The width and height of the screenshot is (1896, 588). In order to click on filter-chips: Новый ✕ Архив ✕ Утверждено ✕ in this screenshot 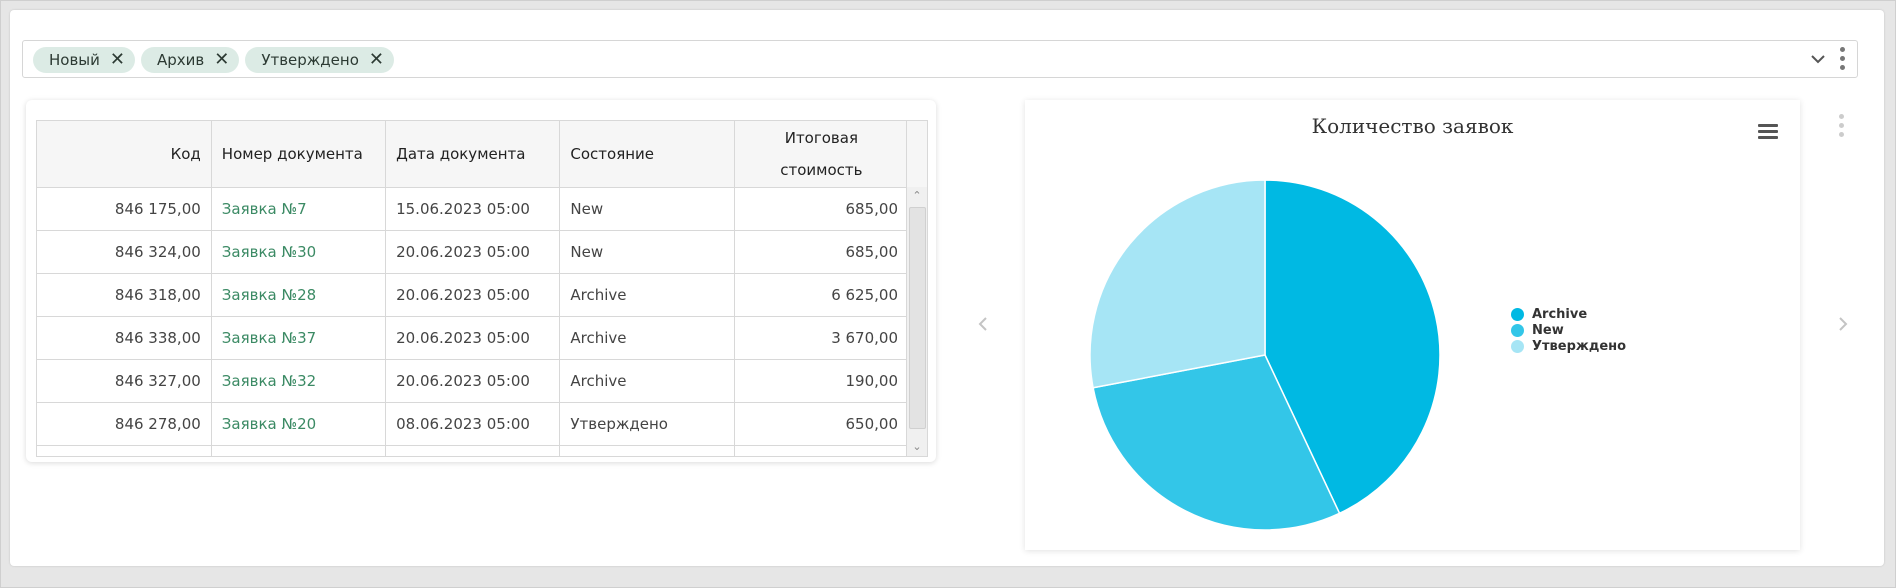, I will do `click(213, 60)`.